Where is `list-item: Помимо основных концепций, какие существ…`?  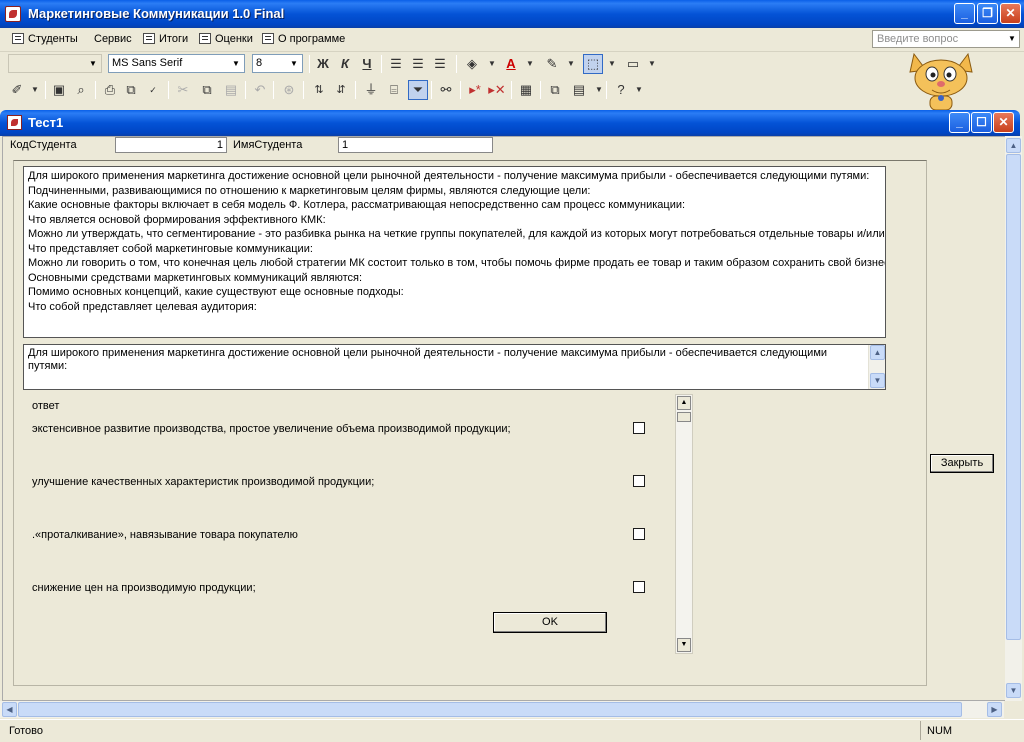
list-item: Помимо основных концепций, какие существ… is located at coordinates (454, 292).